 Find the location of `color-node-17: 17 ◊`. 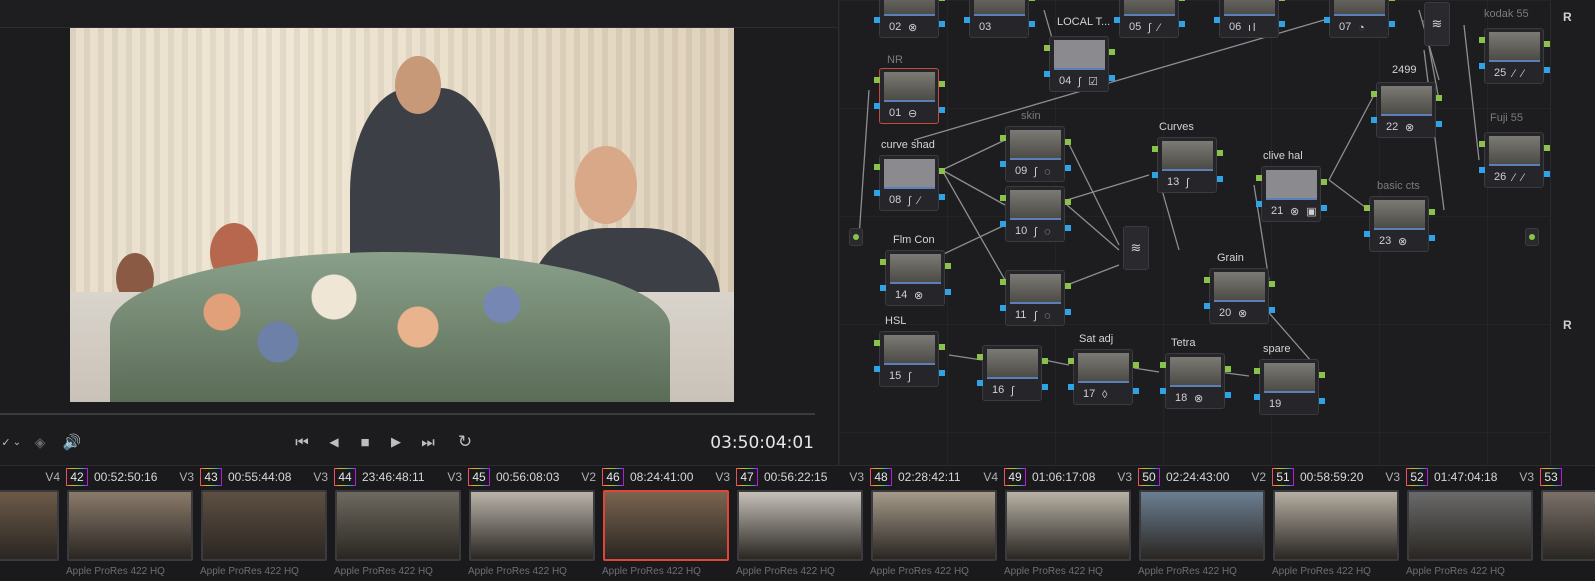

color-node-17: 17 ◊ is located at coordinates (1103, 377).